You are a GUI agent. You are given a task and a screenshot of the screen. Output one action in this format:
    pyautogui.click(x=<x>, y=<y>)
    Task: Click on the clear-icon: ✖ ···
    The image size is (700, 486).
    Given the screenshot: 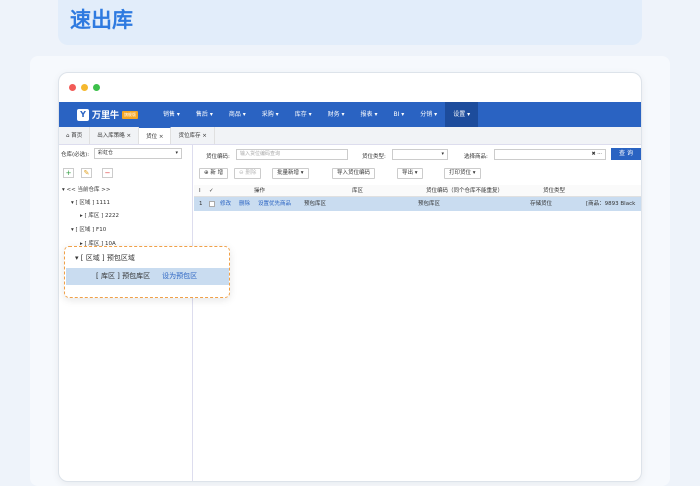 What is the action you would take?
    pyautogui.click(x=596, y=154)
    